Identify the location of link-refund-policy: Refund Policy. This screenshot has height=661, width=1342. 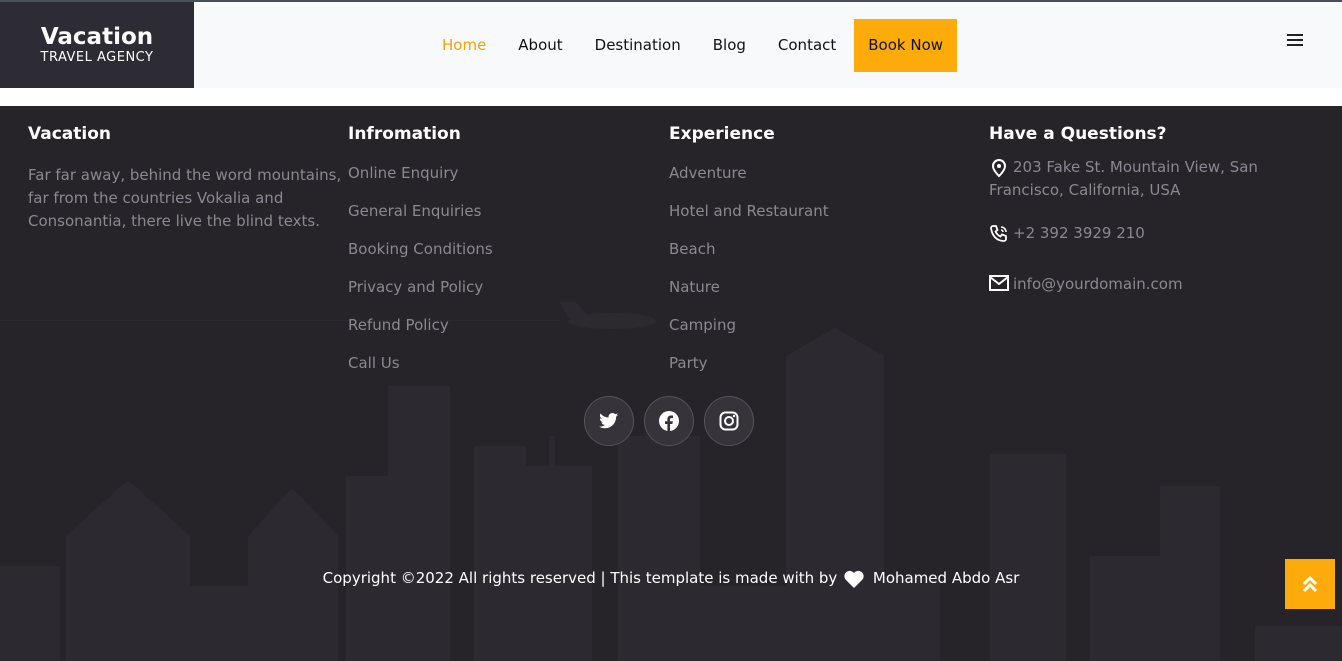
(498, 325).